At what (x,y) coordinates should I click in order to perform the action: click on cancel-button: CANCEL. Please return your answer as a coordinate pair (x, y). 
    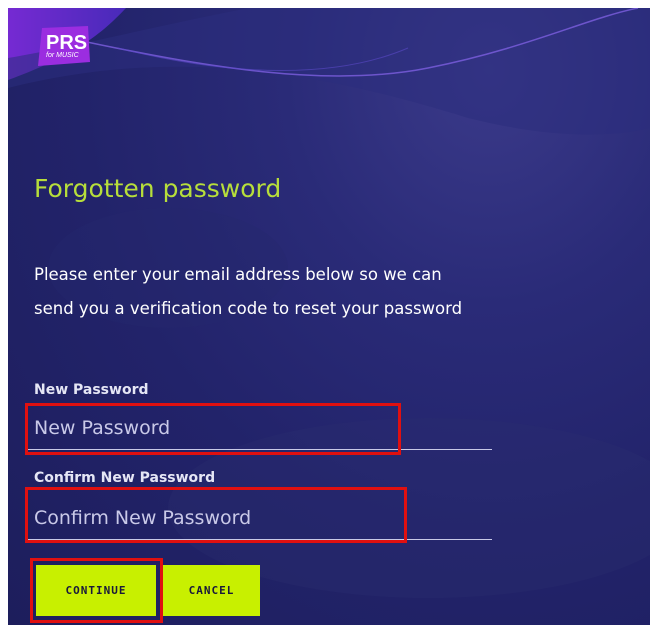
    Looking at the image, I should click on (211, 590).